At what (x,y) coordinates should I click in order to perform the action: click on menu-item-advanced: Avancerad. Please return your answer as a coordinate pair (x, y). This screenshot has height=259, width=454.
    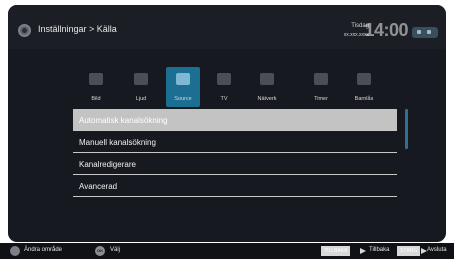
    Looking at the image, I should click on (235, 186).